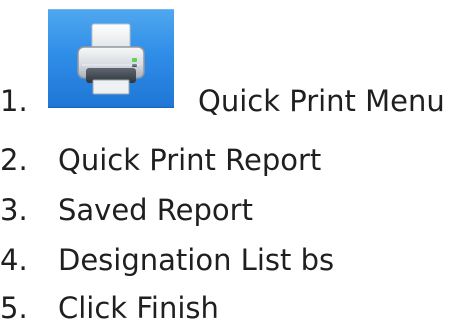 This screenshot has width=468, height=331. I want to click on step-number: 5., so click(14, 308).